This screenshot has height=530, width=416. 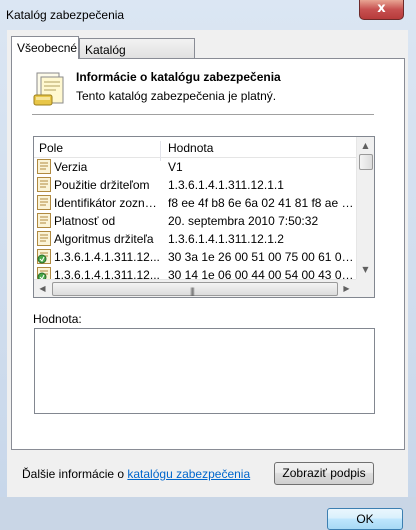 I want to click on more-info-prefix: Ďalšie informácie o, so click(x=75, y=474).